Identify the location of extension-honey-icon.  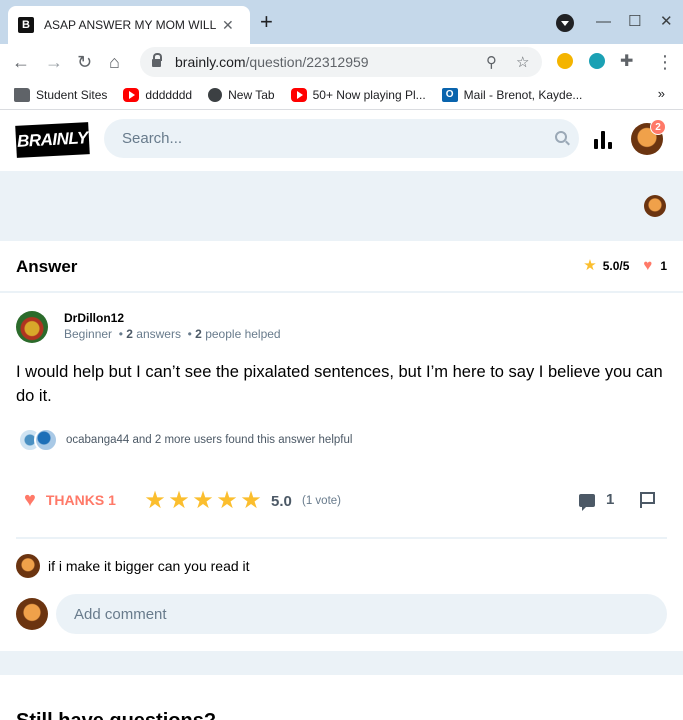
(565, 61).